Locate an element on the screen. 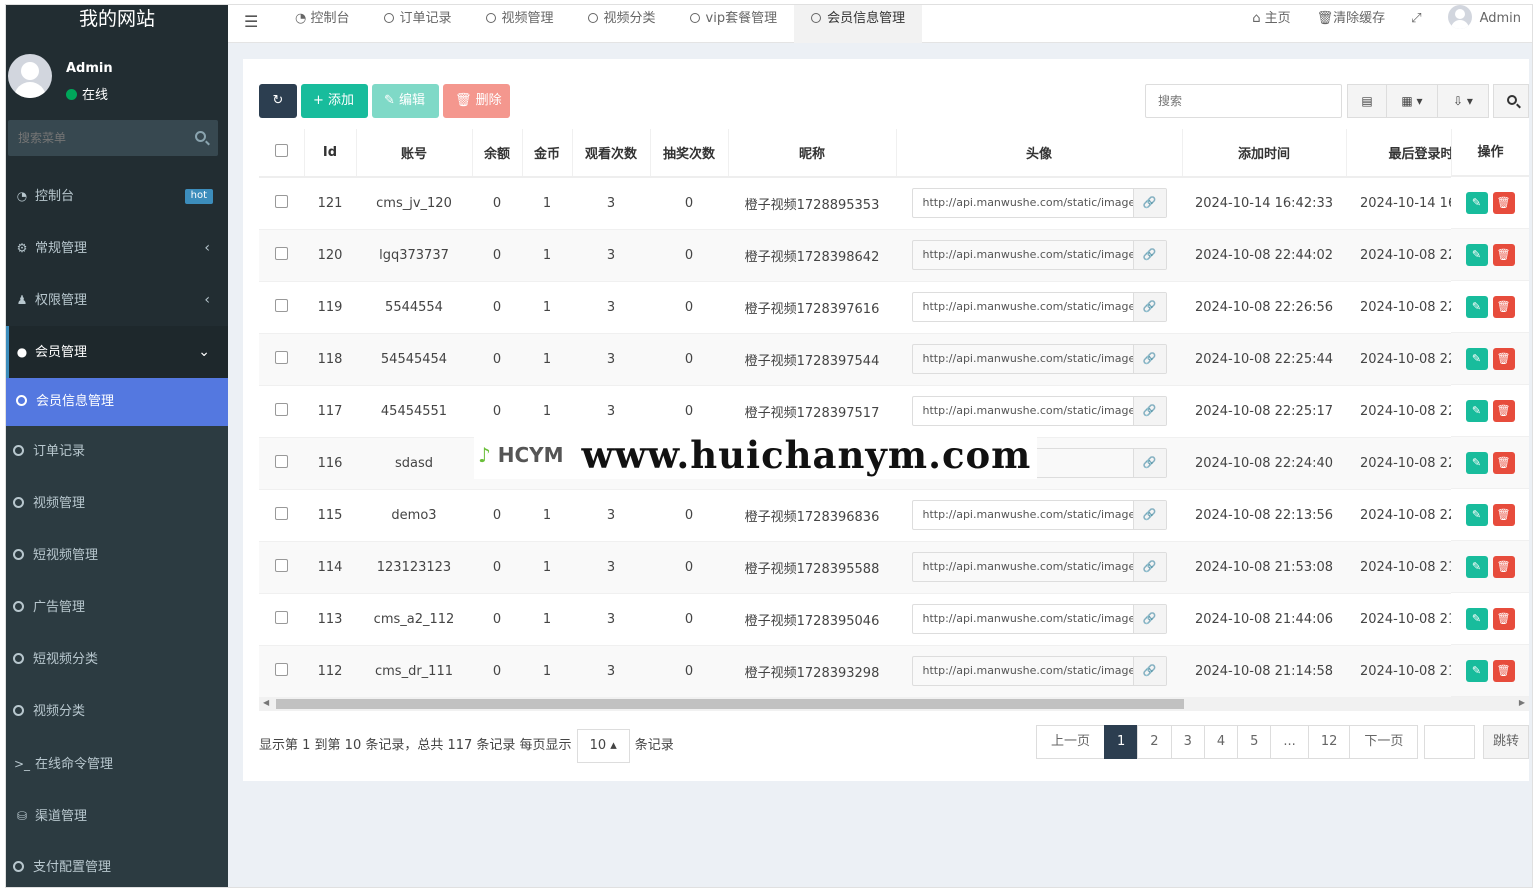 The height and width of the screenshot is (896, 1539). sidebar-item-ads: 广告管理 is located at coordinates (117, 608).